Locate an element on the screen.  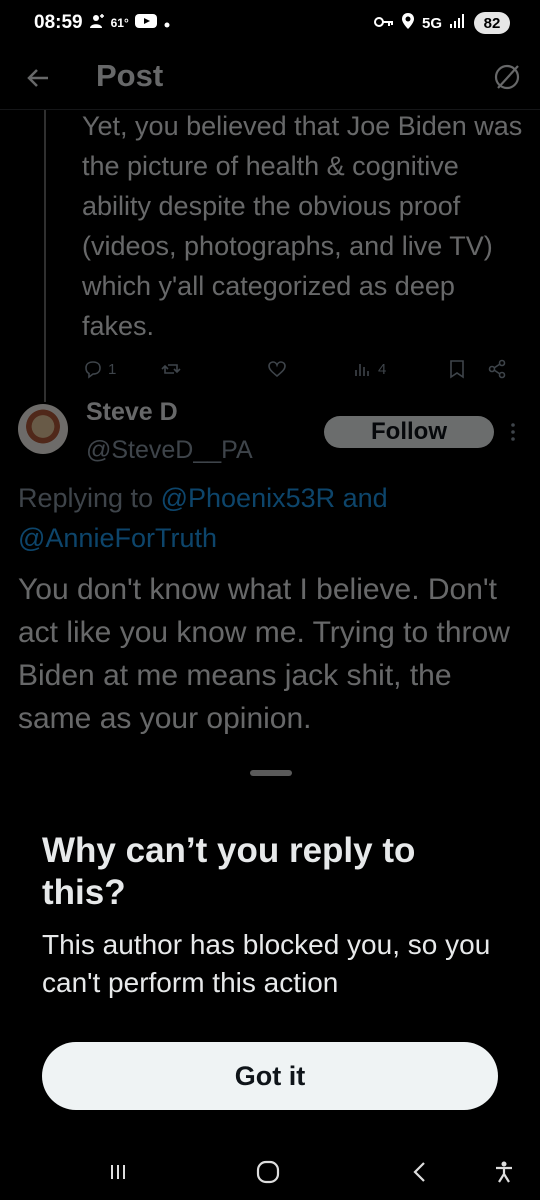
page-title: Post is located at coordinates (130, 75).